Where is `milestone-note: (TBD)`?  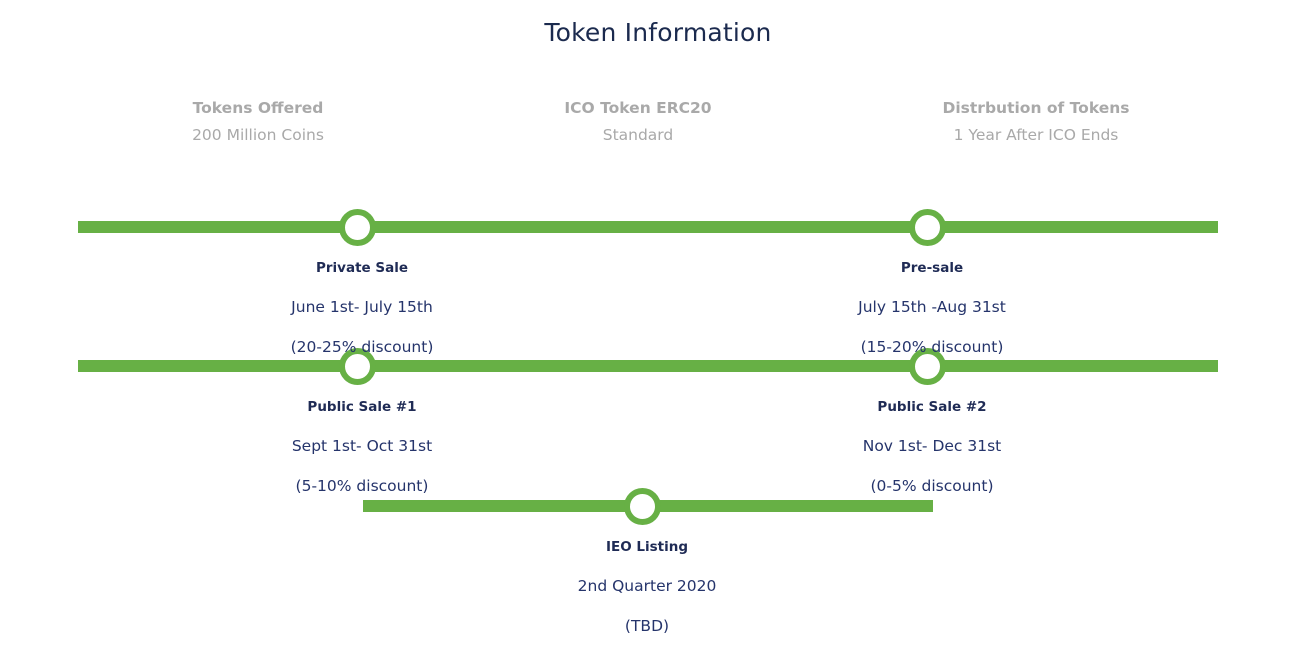 milestone-note: (TBD) is located at coordinates (647, 626).